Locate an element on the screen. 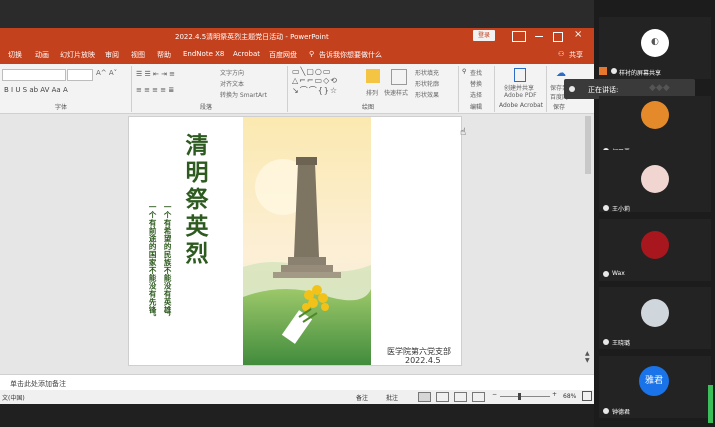  fit-slide-icon is located at coordinates (587, 396).